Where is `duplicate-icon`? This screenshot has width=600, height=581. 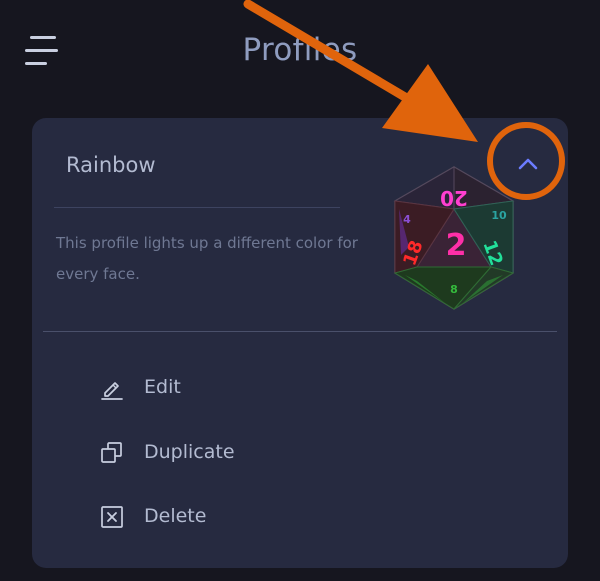
duplicate-icon is located at coordinates (111, 452).